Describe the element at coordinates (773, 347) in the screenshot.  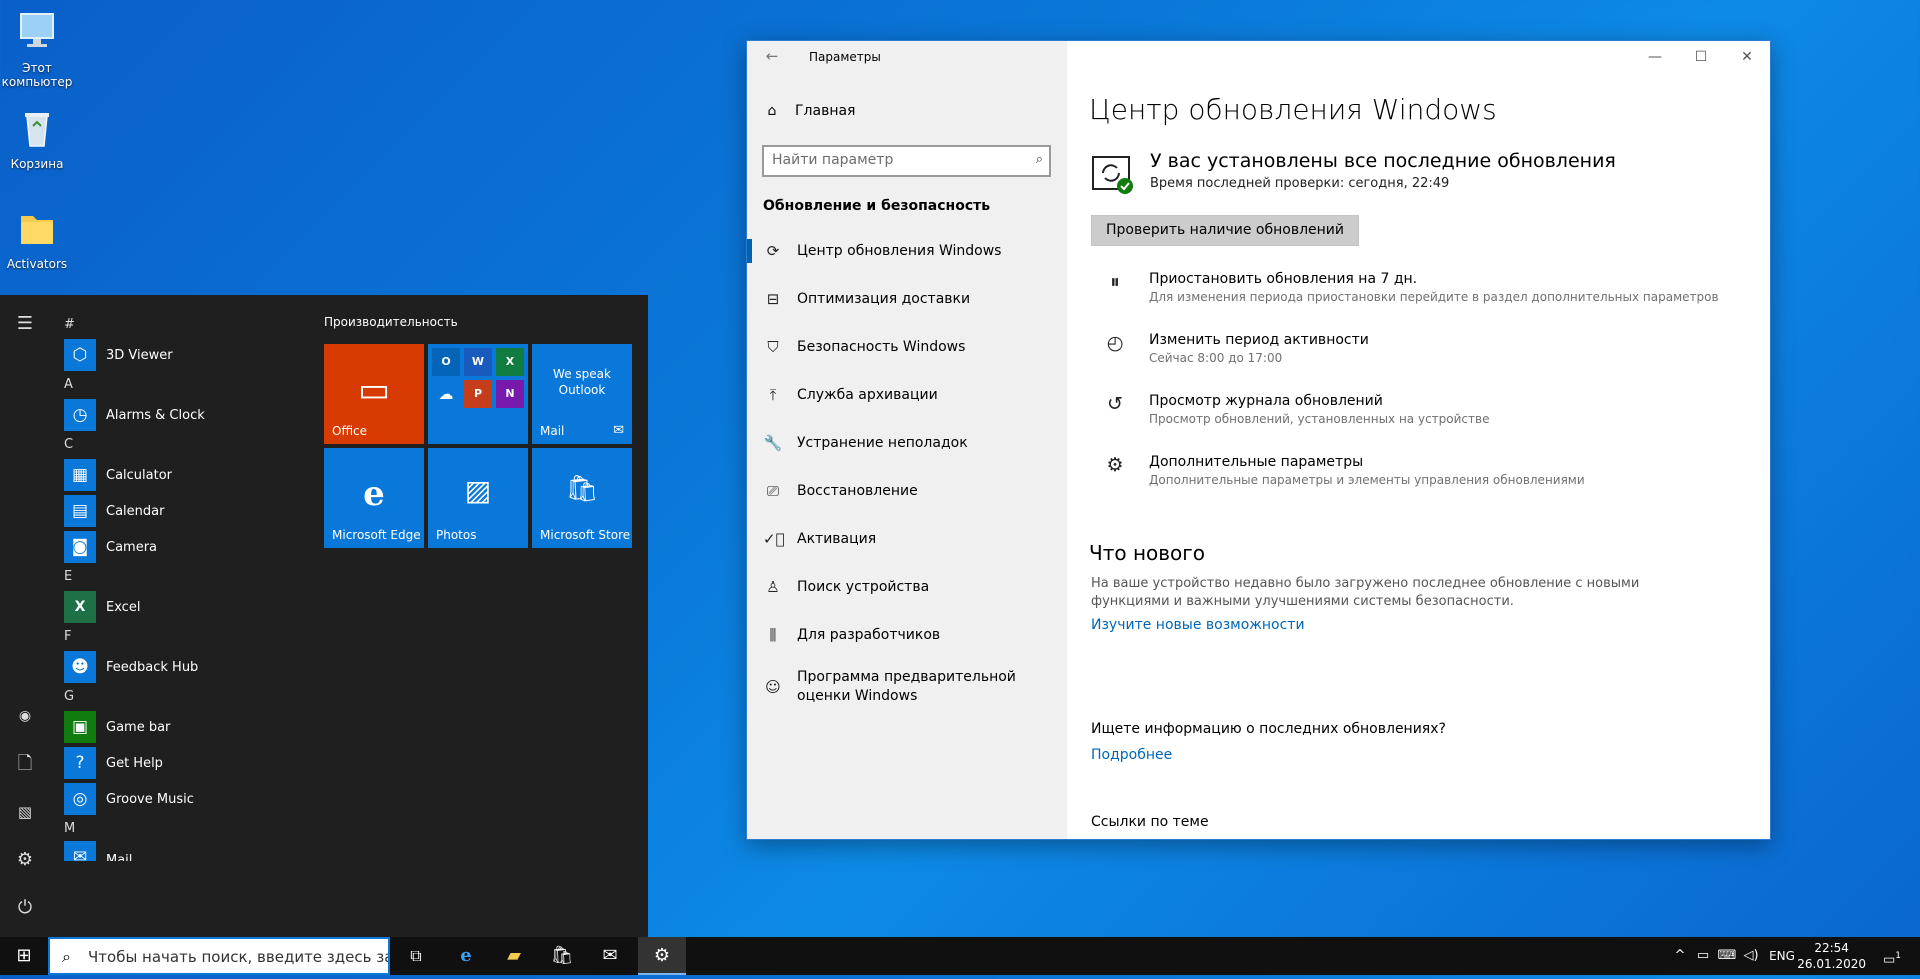
I see `shield-icon: ⛉` at that location.